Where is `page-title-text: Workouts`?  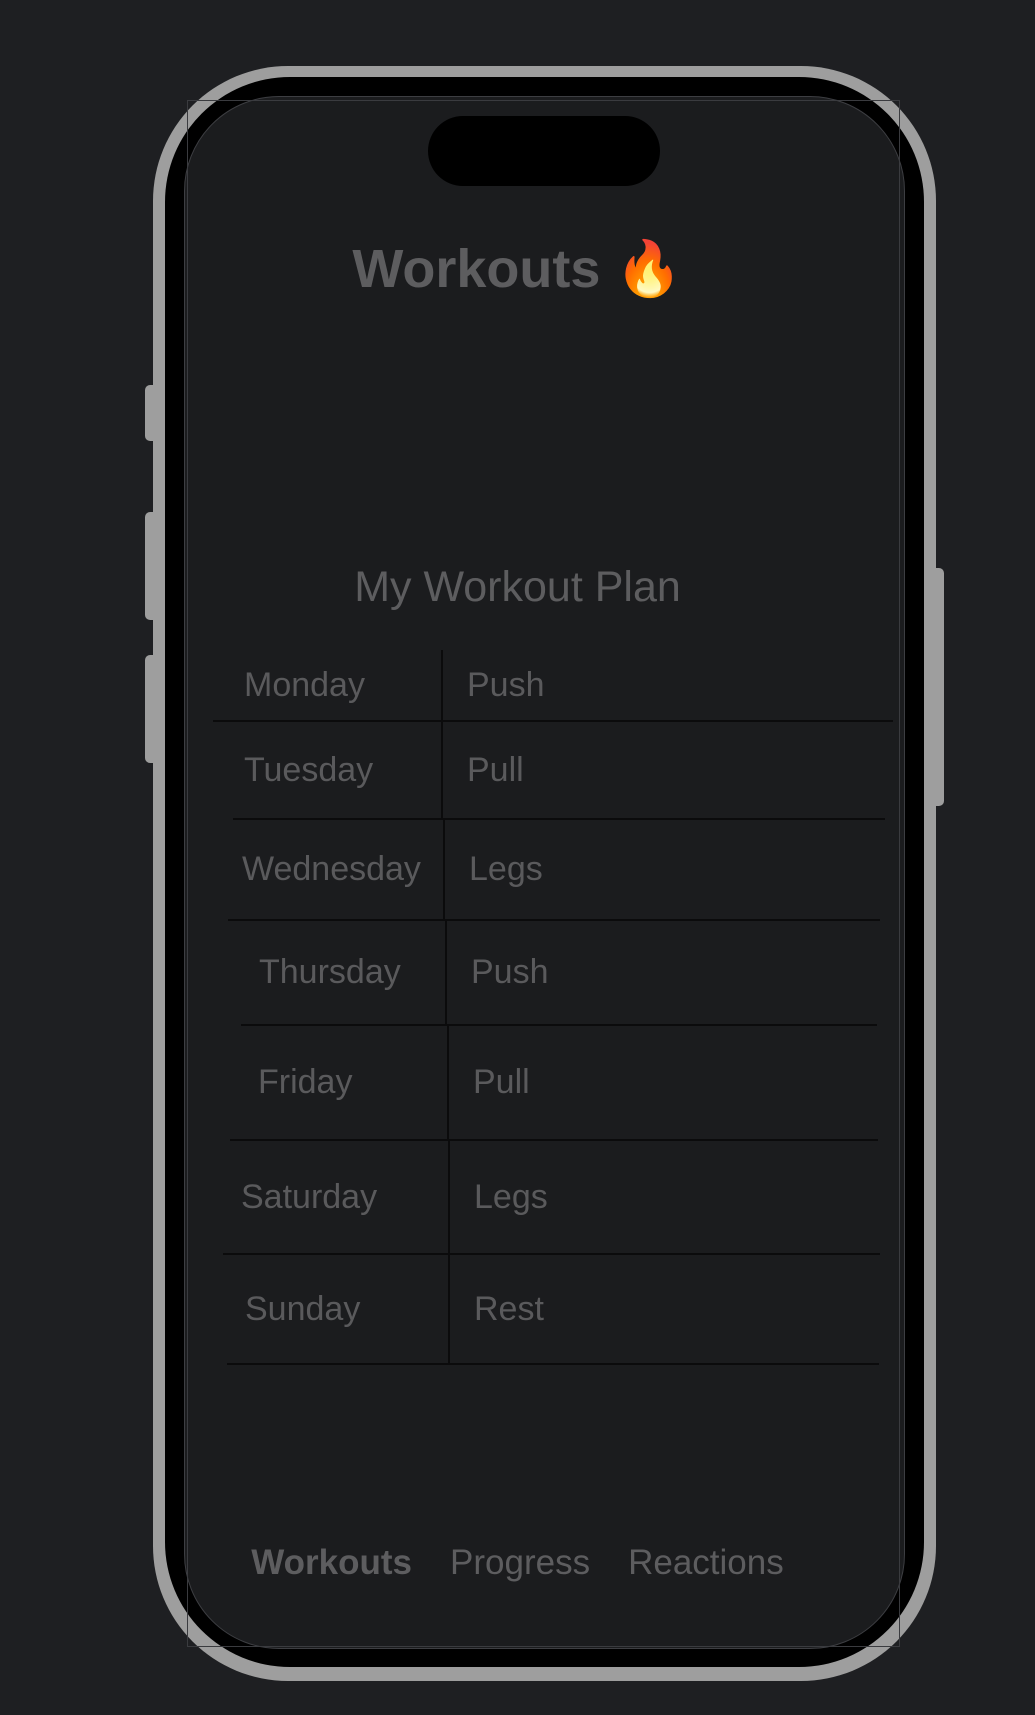
page-title-text: Workouts is located at coordinates (476, 269).